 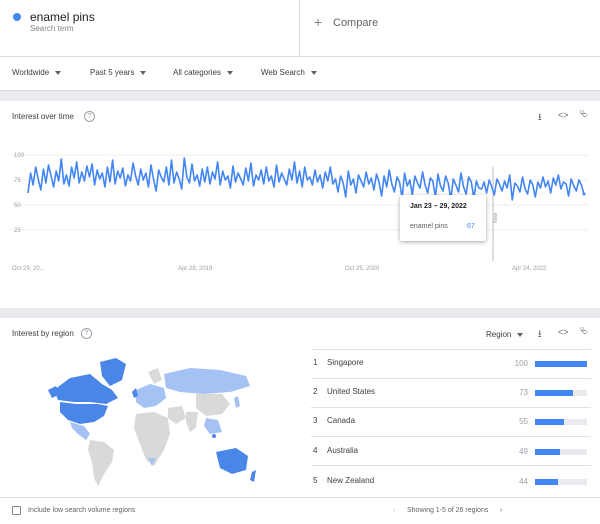 I want to click on filter-property-dropdown: Web Search, so click(x=289, y=72).